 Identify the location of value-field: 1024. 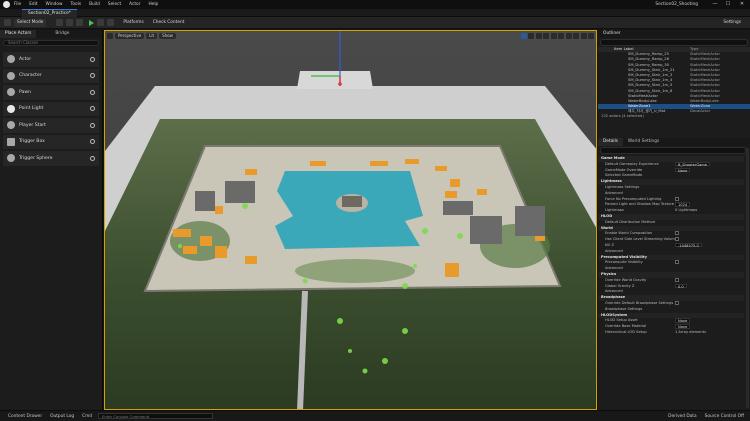
(683, 204).